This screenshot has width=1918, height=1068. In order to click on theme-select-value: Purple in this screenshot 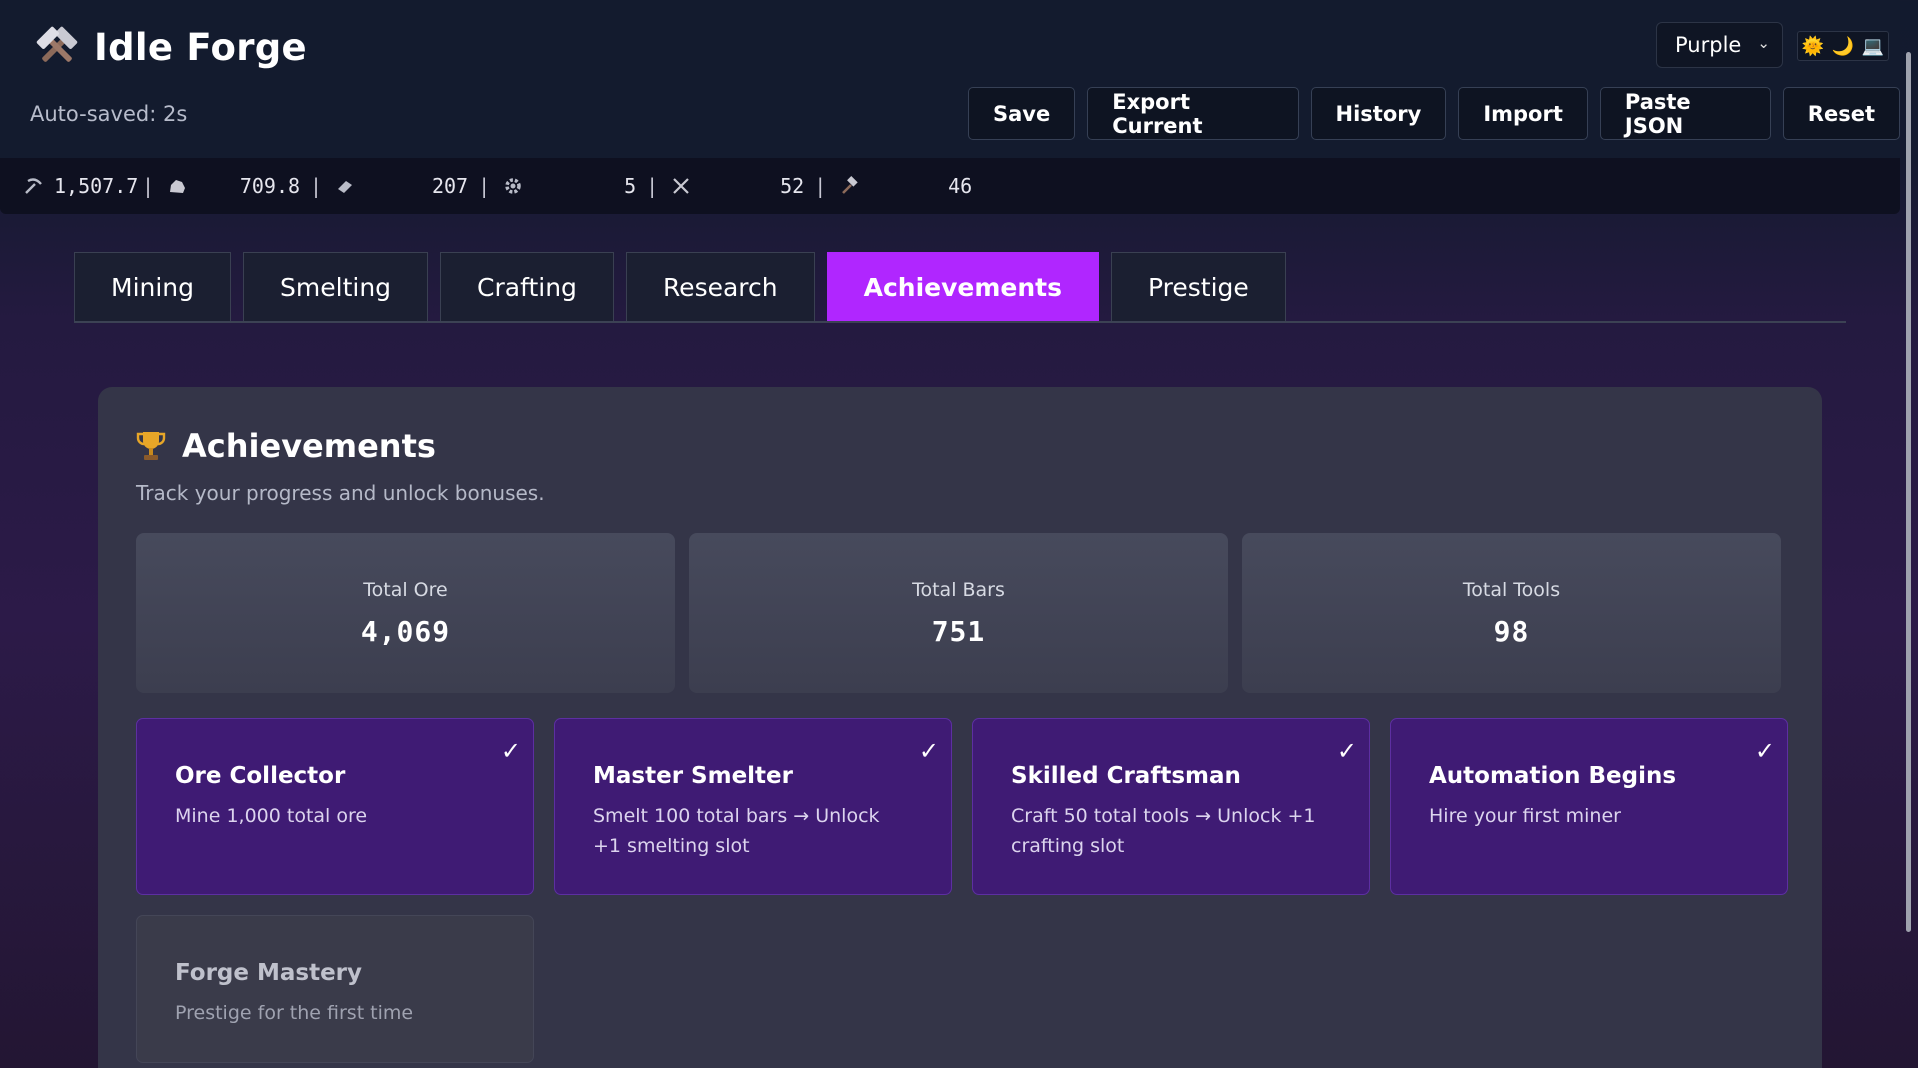, I will do `click(1708, 45)`.